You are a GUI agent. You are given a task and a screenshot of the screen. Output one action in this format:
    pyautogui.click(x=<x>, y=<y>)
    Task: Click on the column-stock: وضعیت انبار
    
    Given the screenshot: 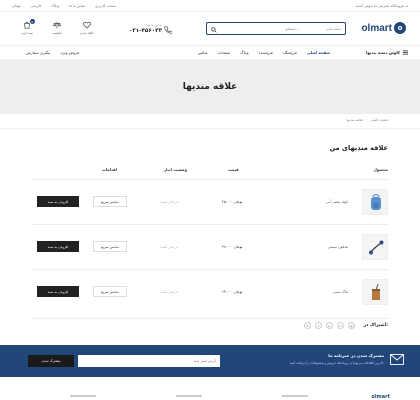 What is the action you would take?
    pyautogui.click(x=175, y=169)
    